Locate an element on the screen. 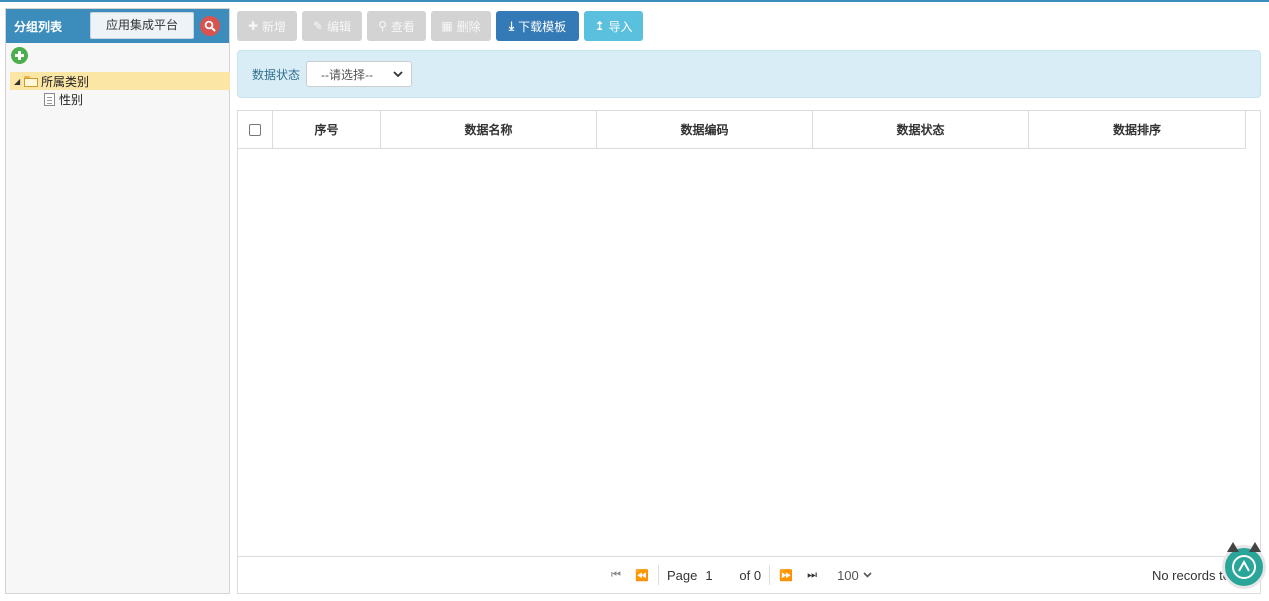  page-size-select: 100 is located at coordinates (854, 575).